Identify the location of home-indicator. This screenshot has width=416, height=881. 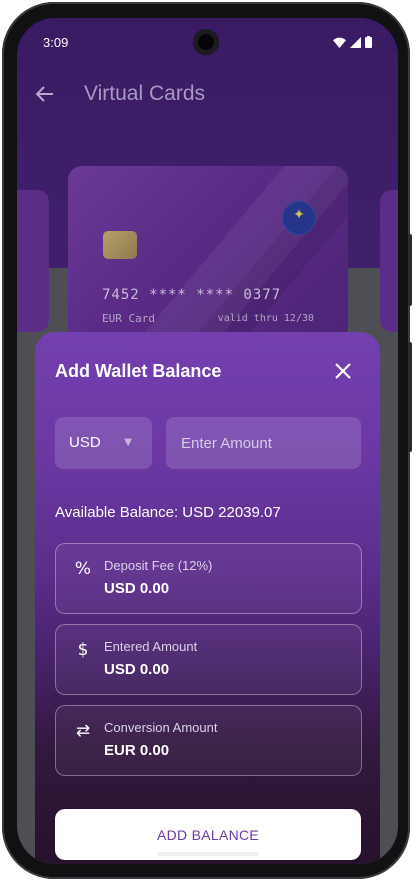
(208, 854).